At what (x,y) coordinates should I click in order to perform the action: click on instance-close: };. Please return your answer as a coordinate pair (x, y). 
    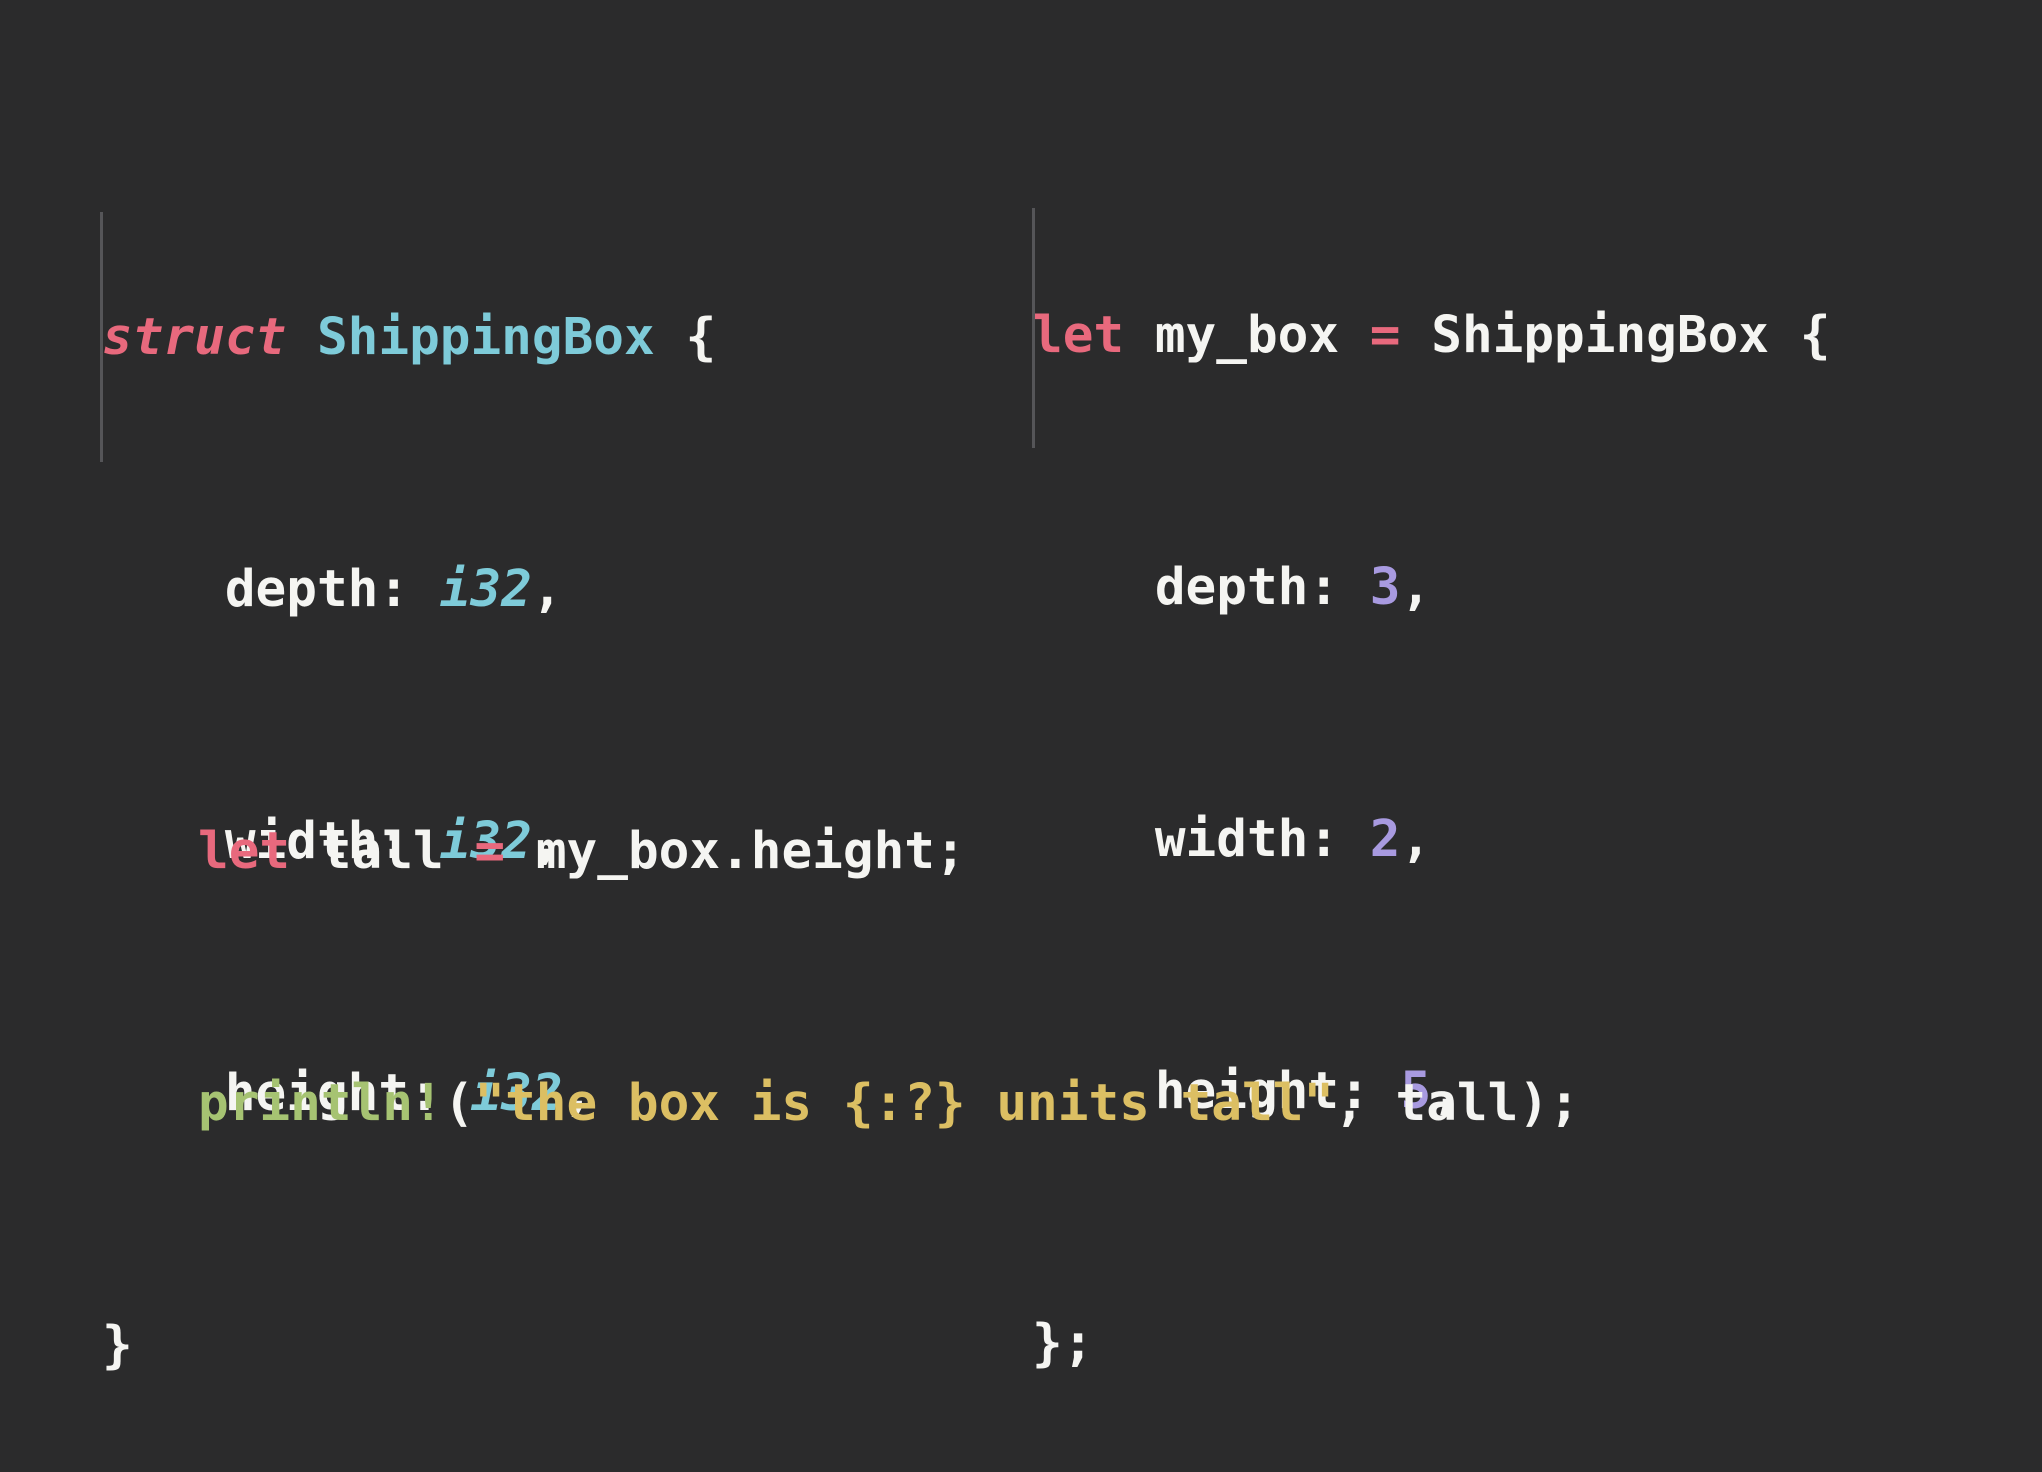
    Looking at the image, I should click on (1063, 1343).